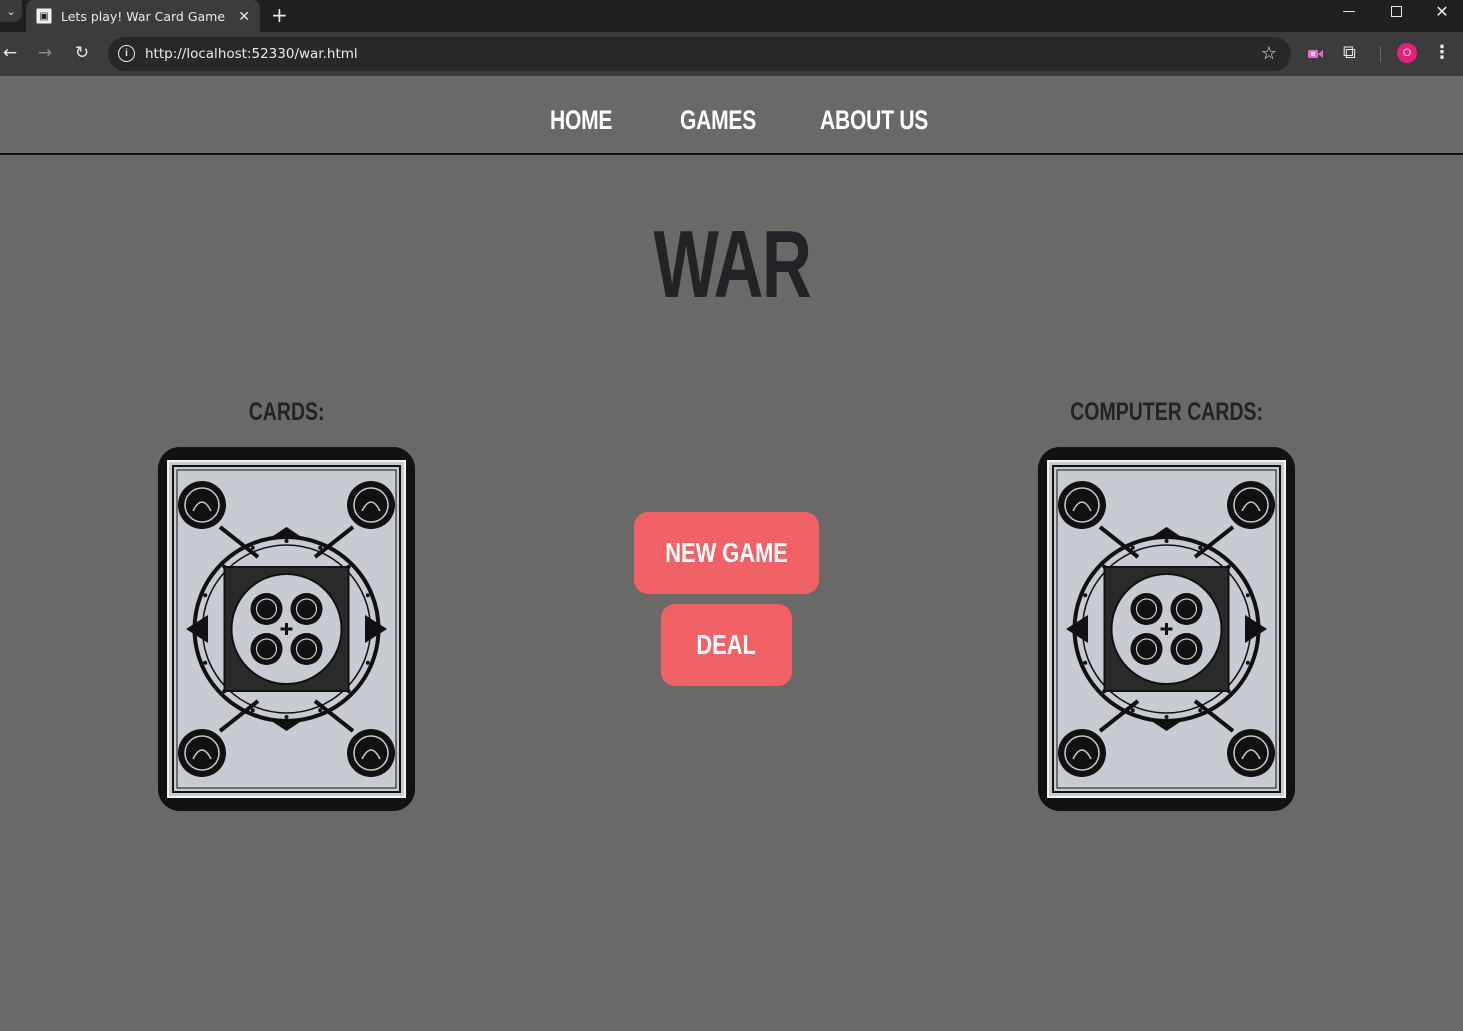 The image size is (1463, 1031). I want to click on profile-avatar: O, so click(1407, 53).